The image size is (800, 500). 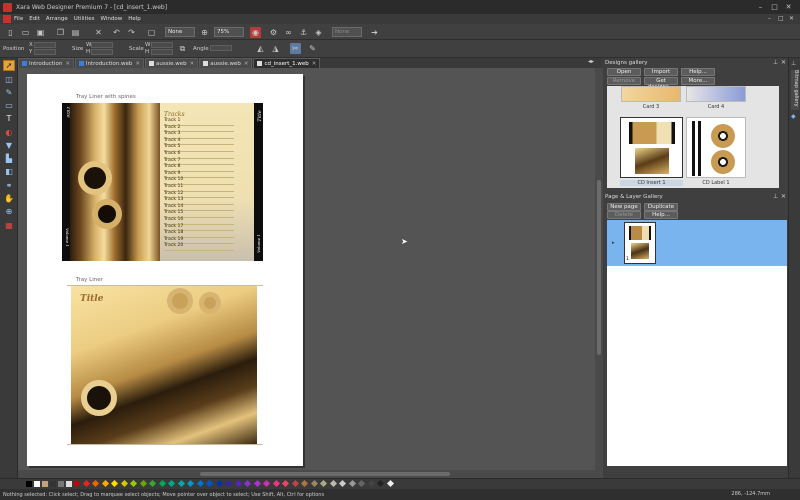 What do you see at coordinates (9, 198) in the screenshot?
I see `push-tool-icon: ✋` at bounding box center [9, 198].